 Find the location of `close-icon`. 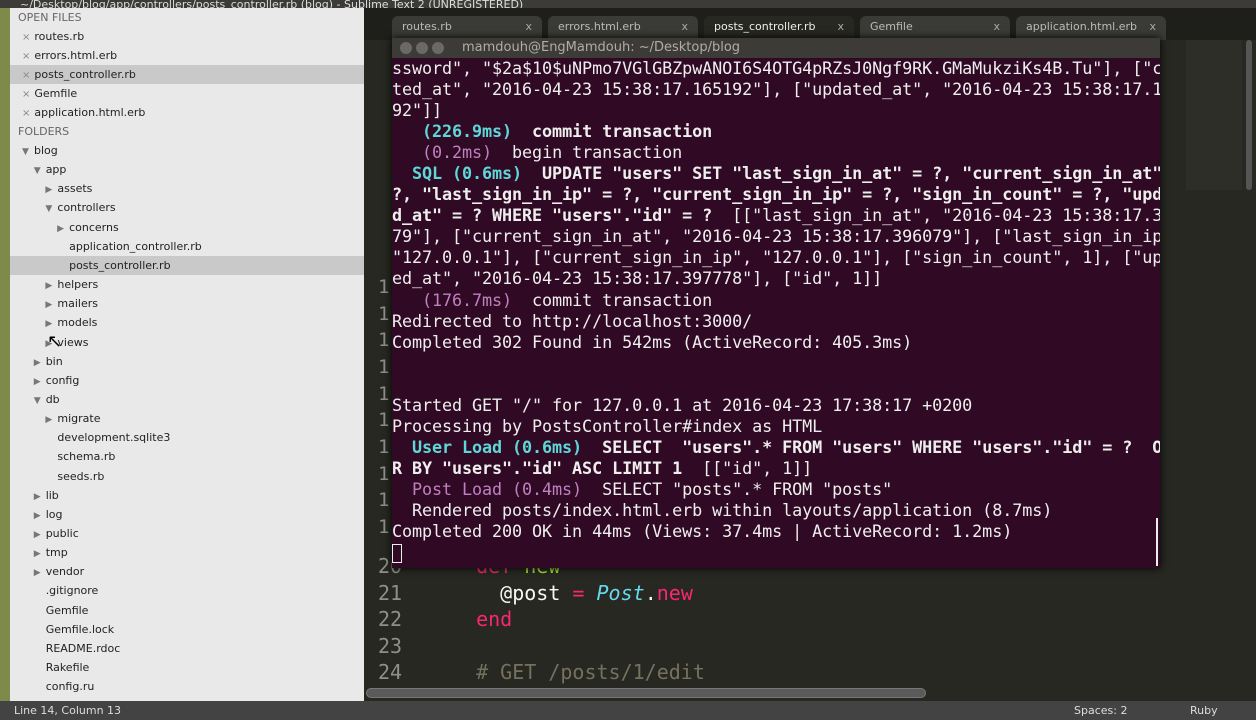

close-icon is located at coordinates (406, 48).